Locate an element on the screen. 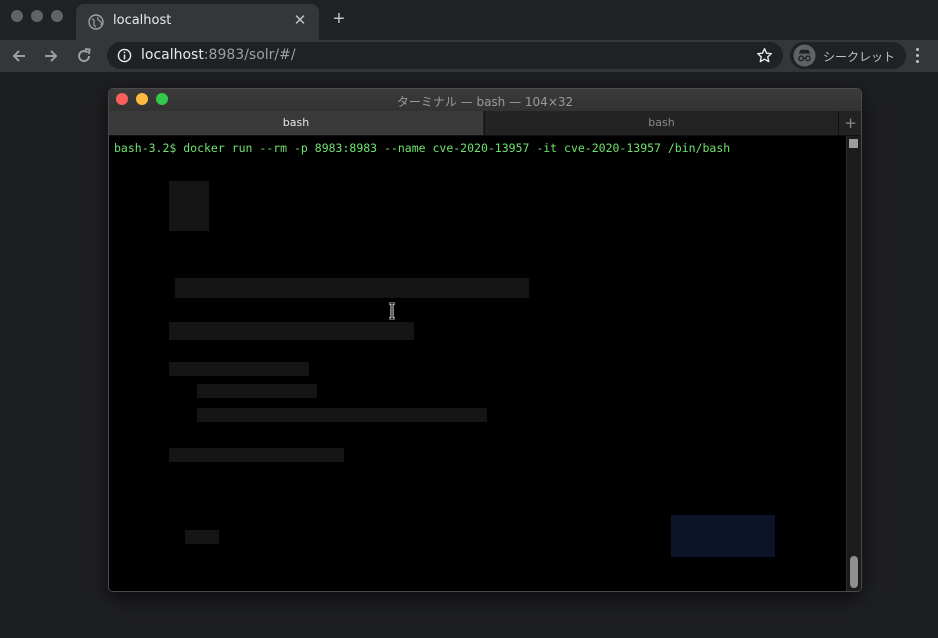  browser-tab-strip: localhost ✕ + is located at coordinates (469, 20).